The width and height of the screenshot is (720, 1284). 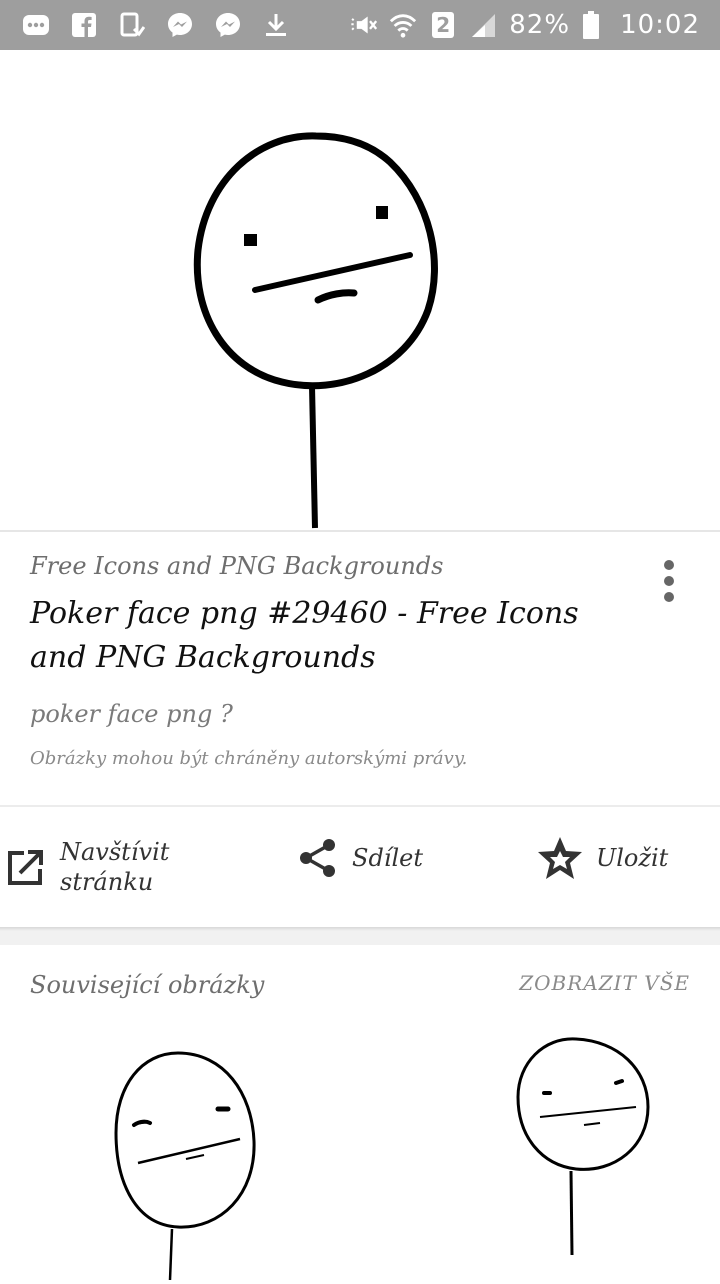 I want to click on clock: 10:02, so click(x=660, y=25).